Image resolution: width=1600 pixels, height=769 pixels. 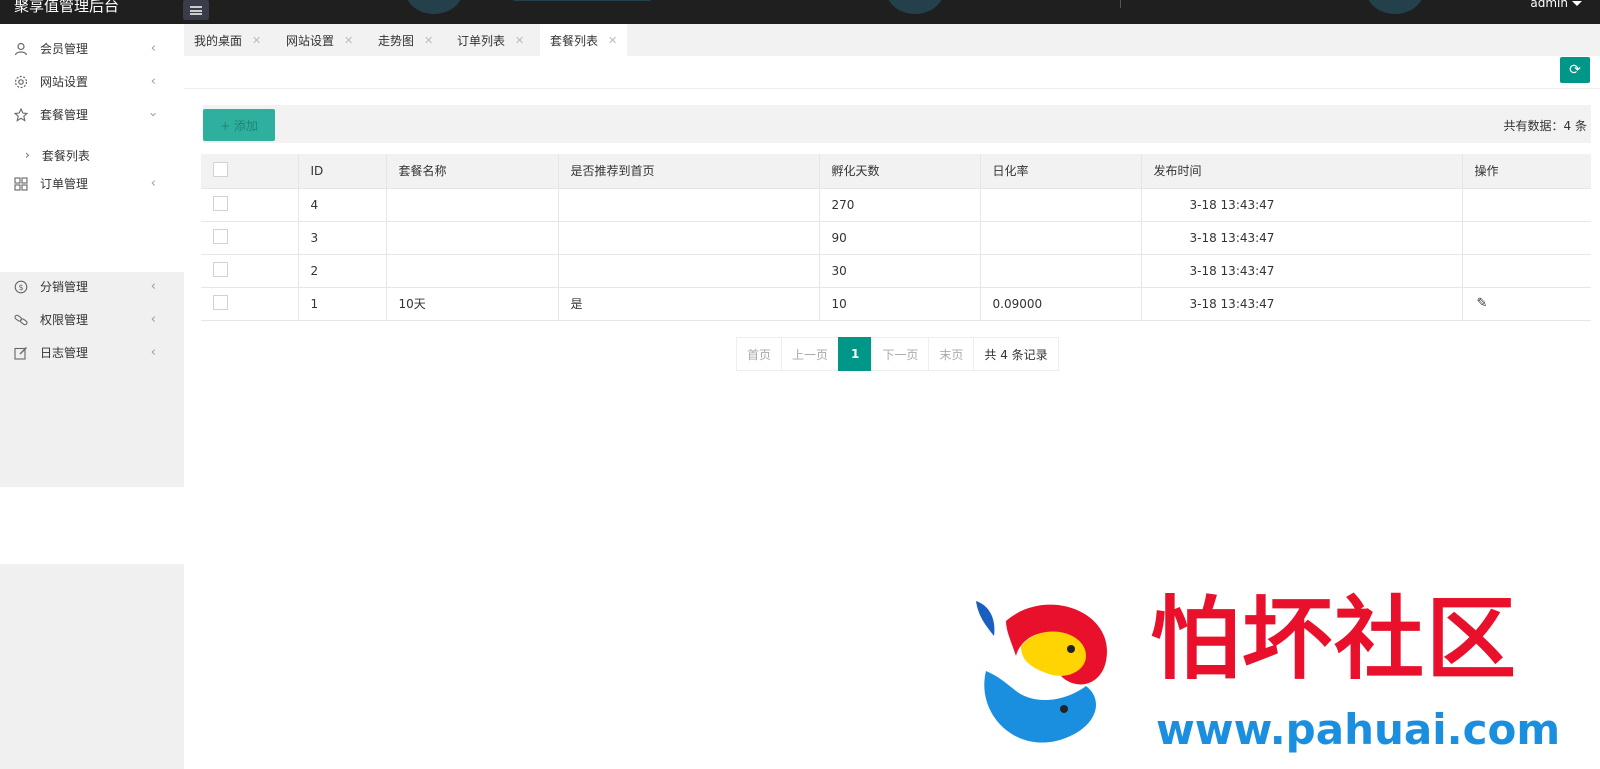 I want to click on table-row: 3 90 3-18 13:43:47, so click(x=896, y=237).